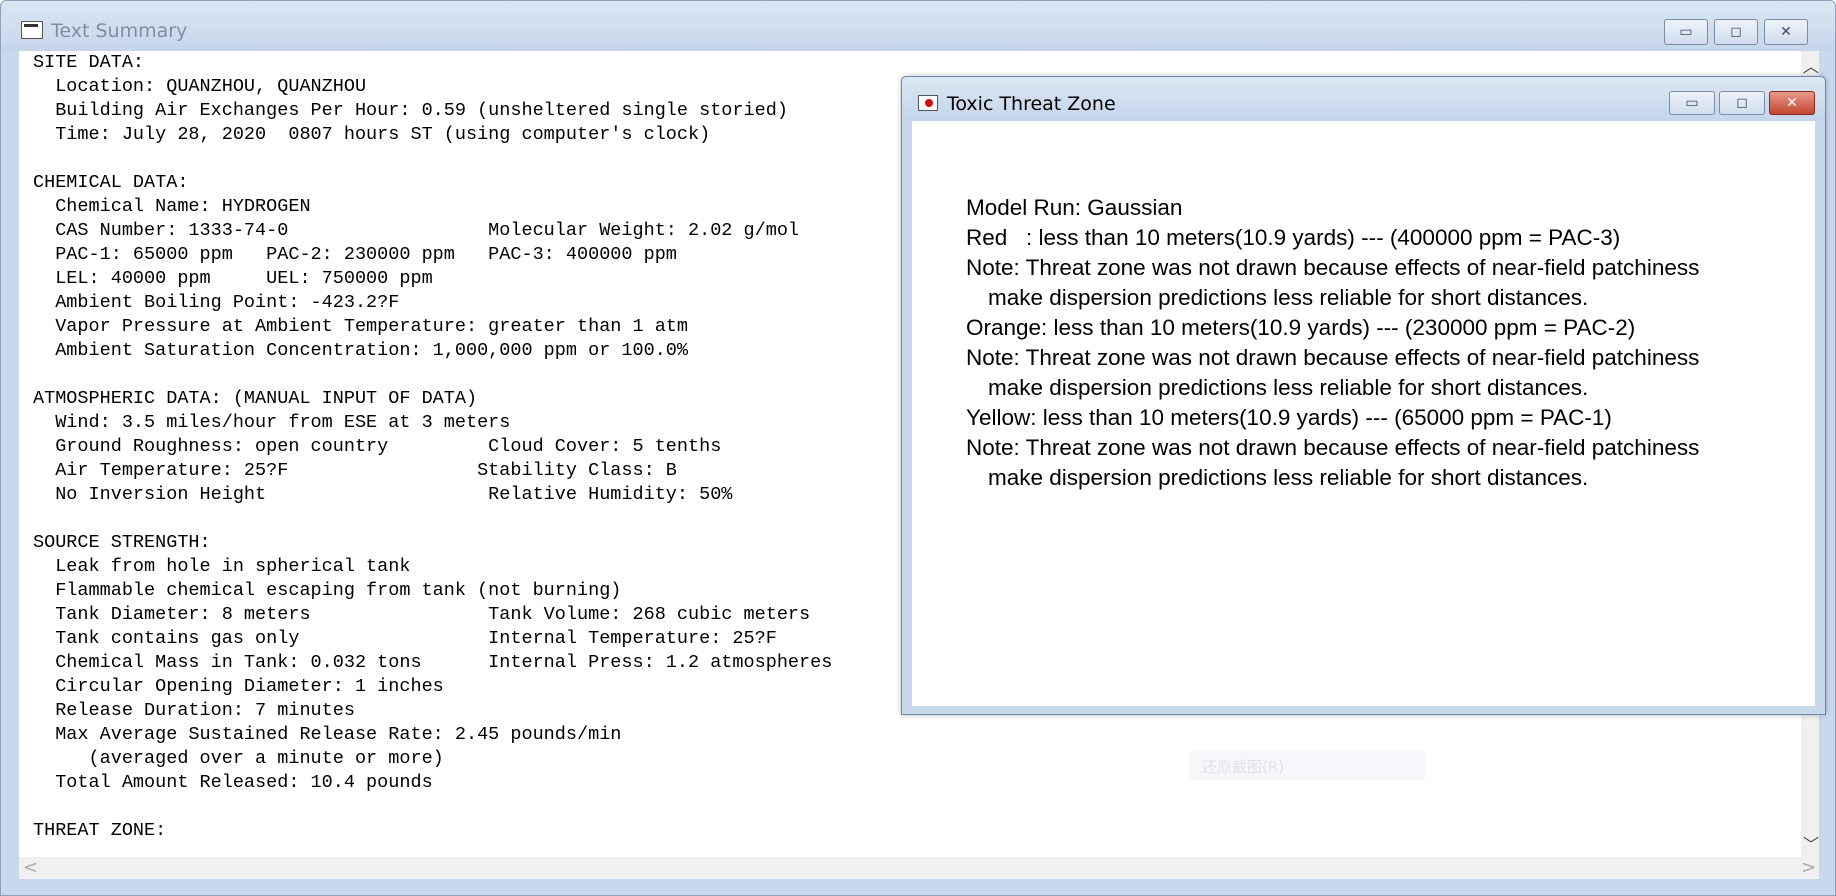  I want to click on faded-tooltip: 还原截图(R), so click(1307, 765).